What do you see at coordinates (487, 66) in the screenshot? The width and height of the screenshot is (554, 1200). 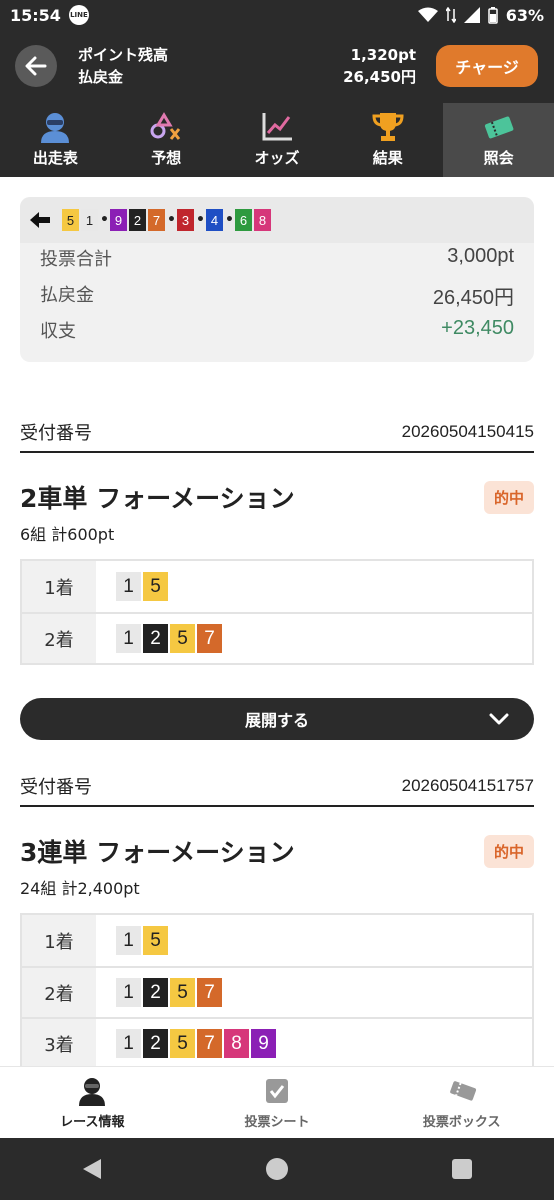 I see `charge-button: チャージ` at bounding box center [487, 66].